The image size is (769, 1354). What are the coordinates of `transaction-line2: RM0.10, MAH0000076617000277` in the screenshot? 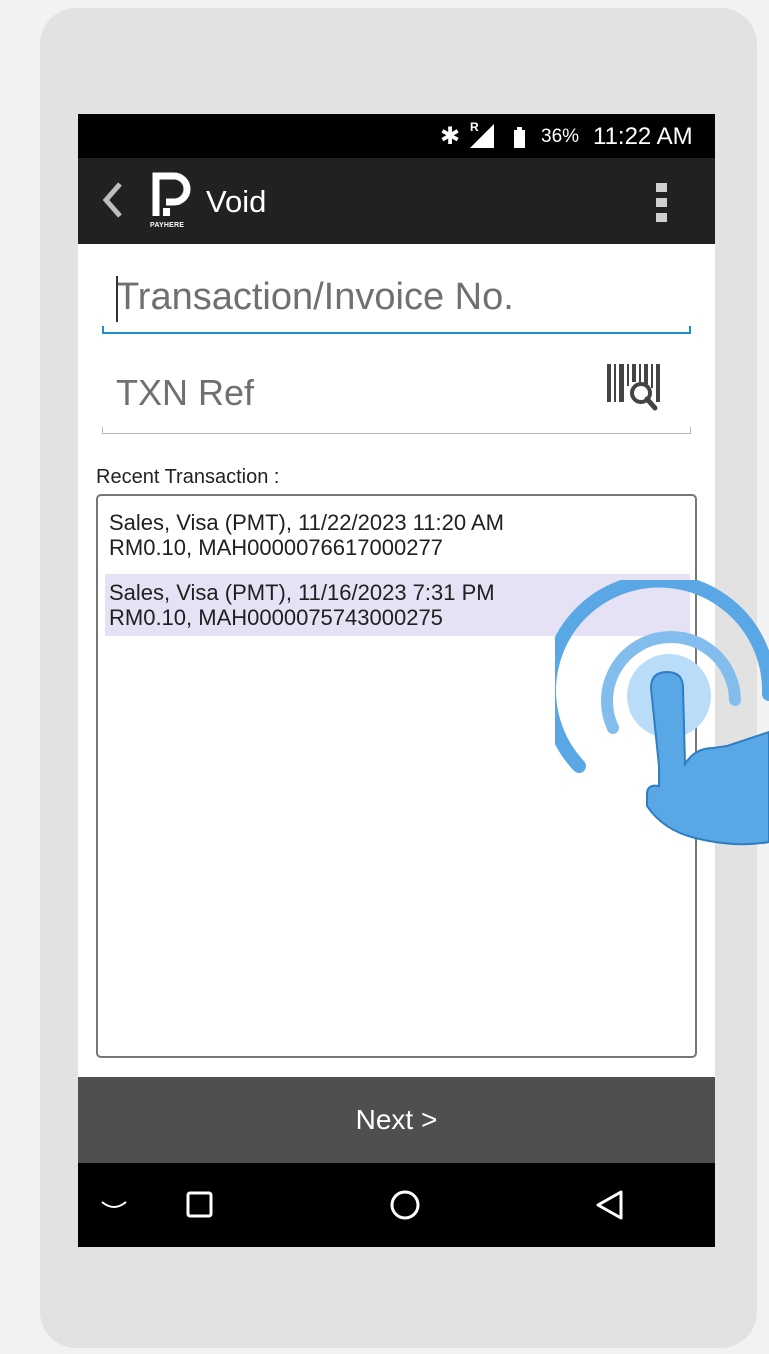 It's located at (276, 547).